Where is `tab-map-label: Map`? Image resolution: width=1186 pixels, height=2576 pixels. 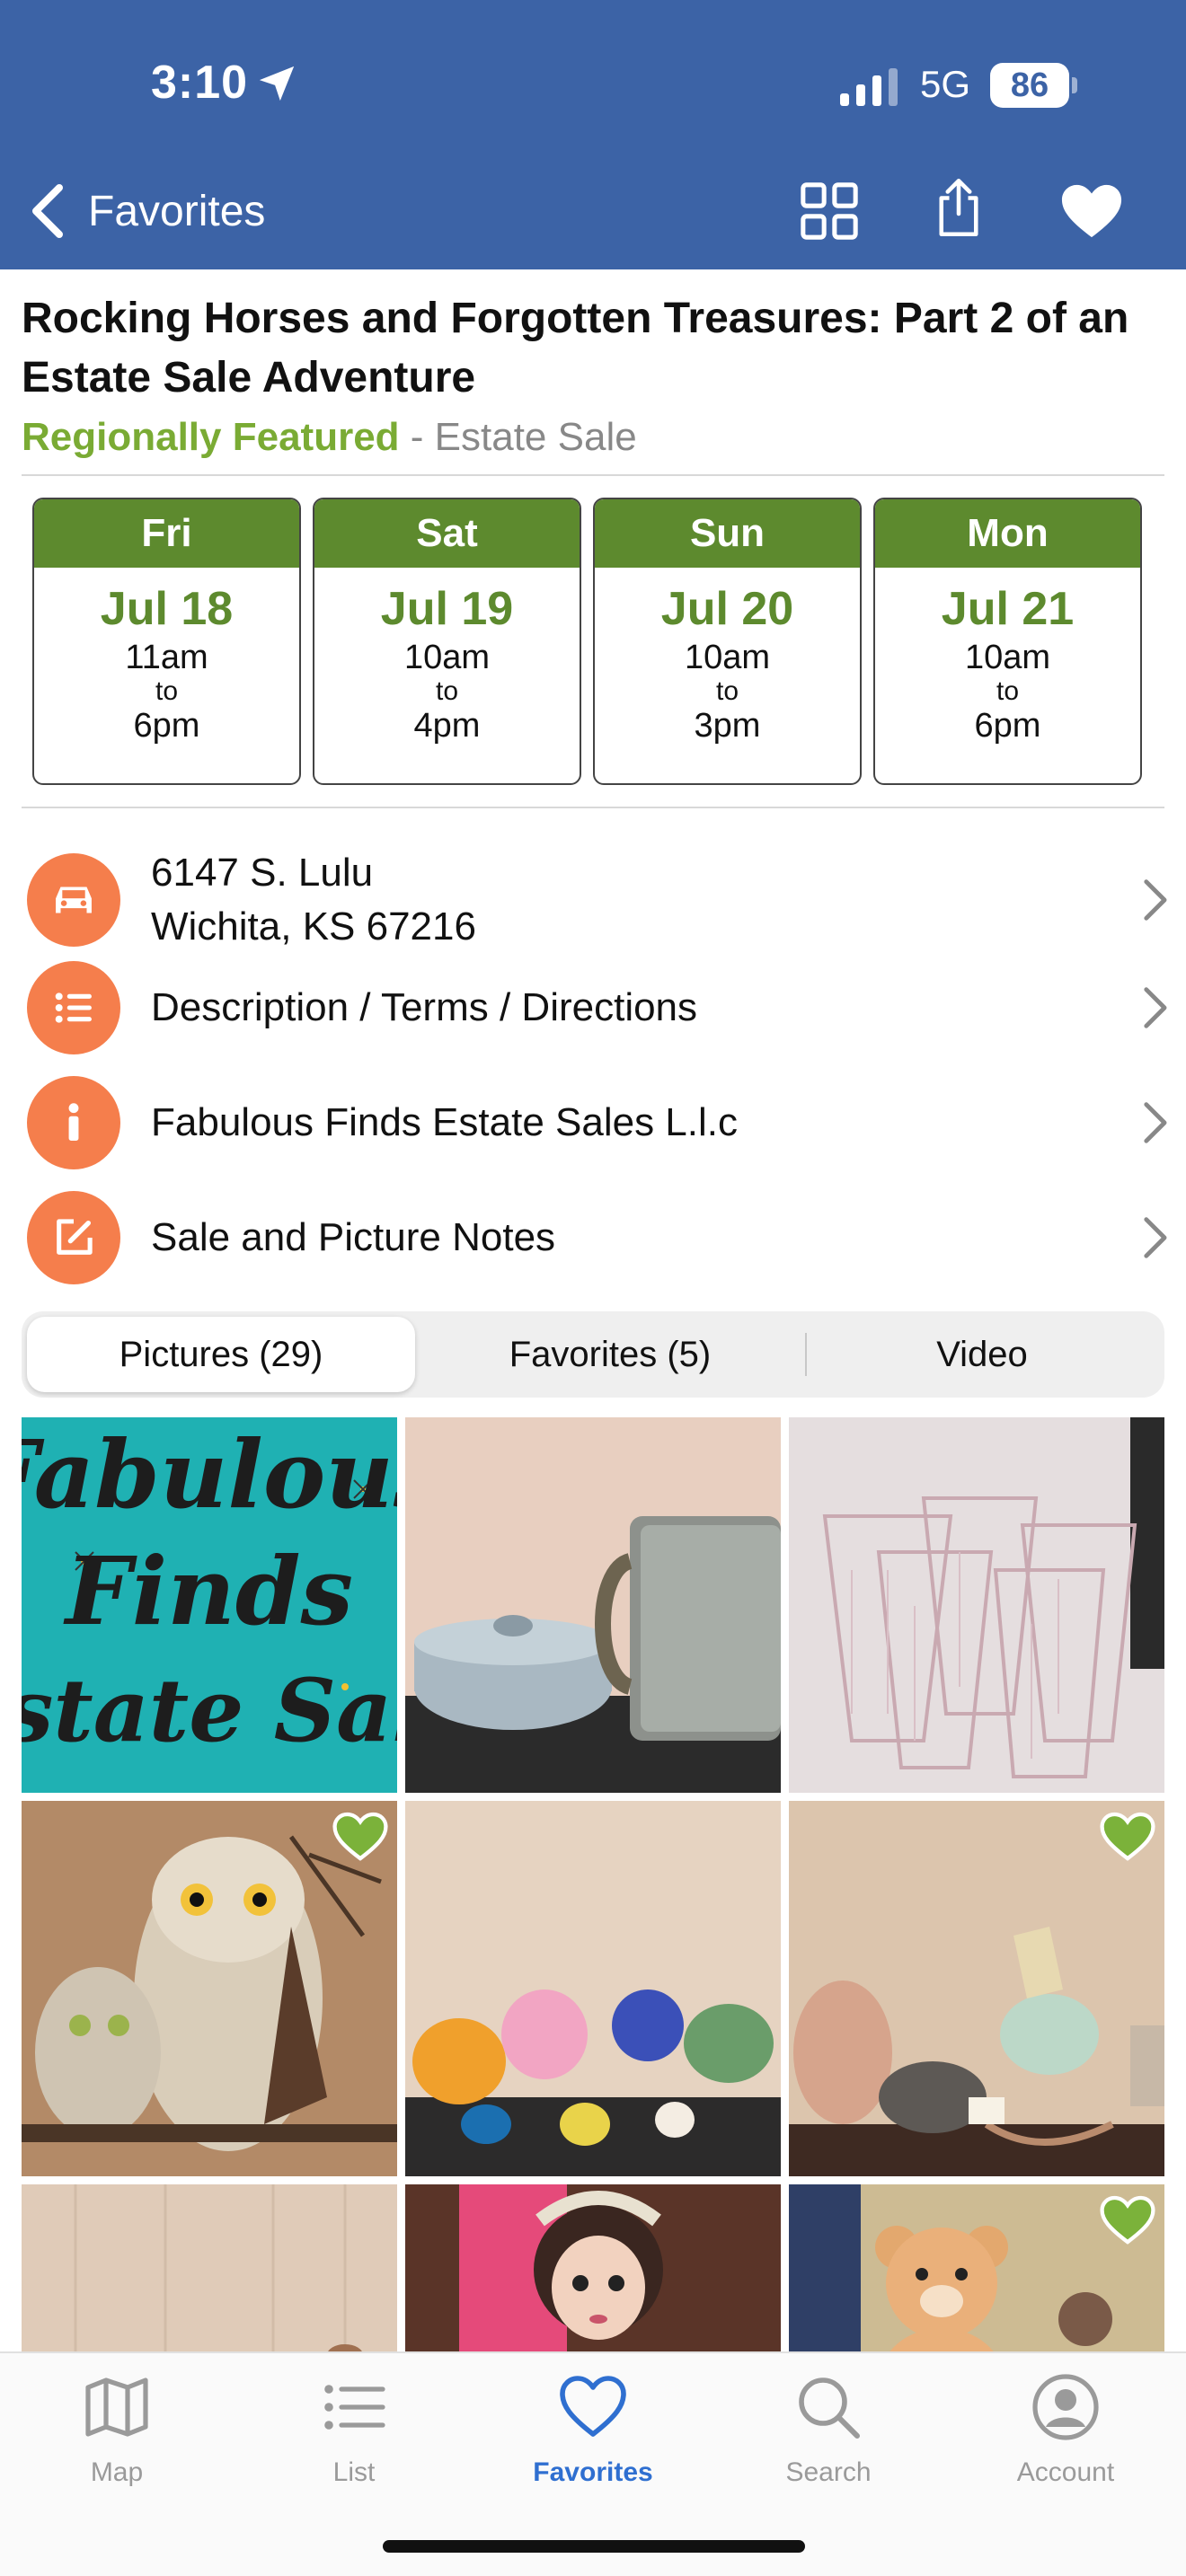
tab-map-label: Map is located at coordinates (117, 2472).